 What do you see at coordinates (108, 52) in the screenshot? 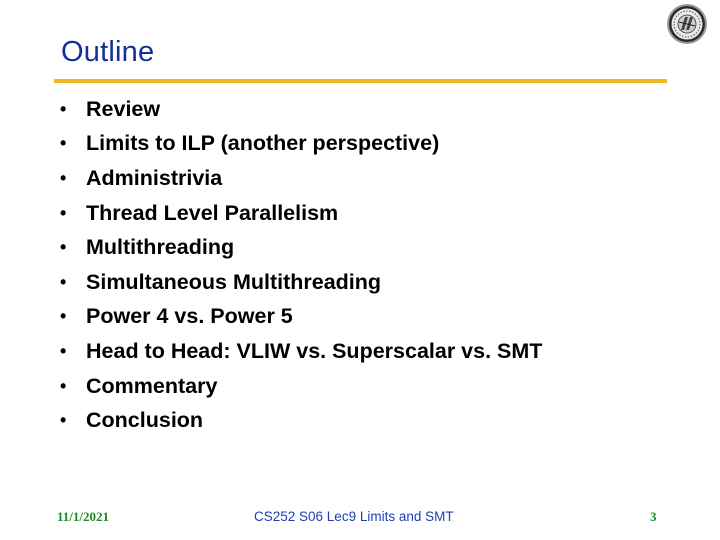
I see `slide-title: Outline` at bounding box center [108, 52].